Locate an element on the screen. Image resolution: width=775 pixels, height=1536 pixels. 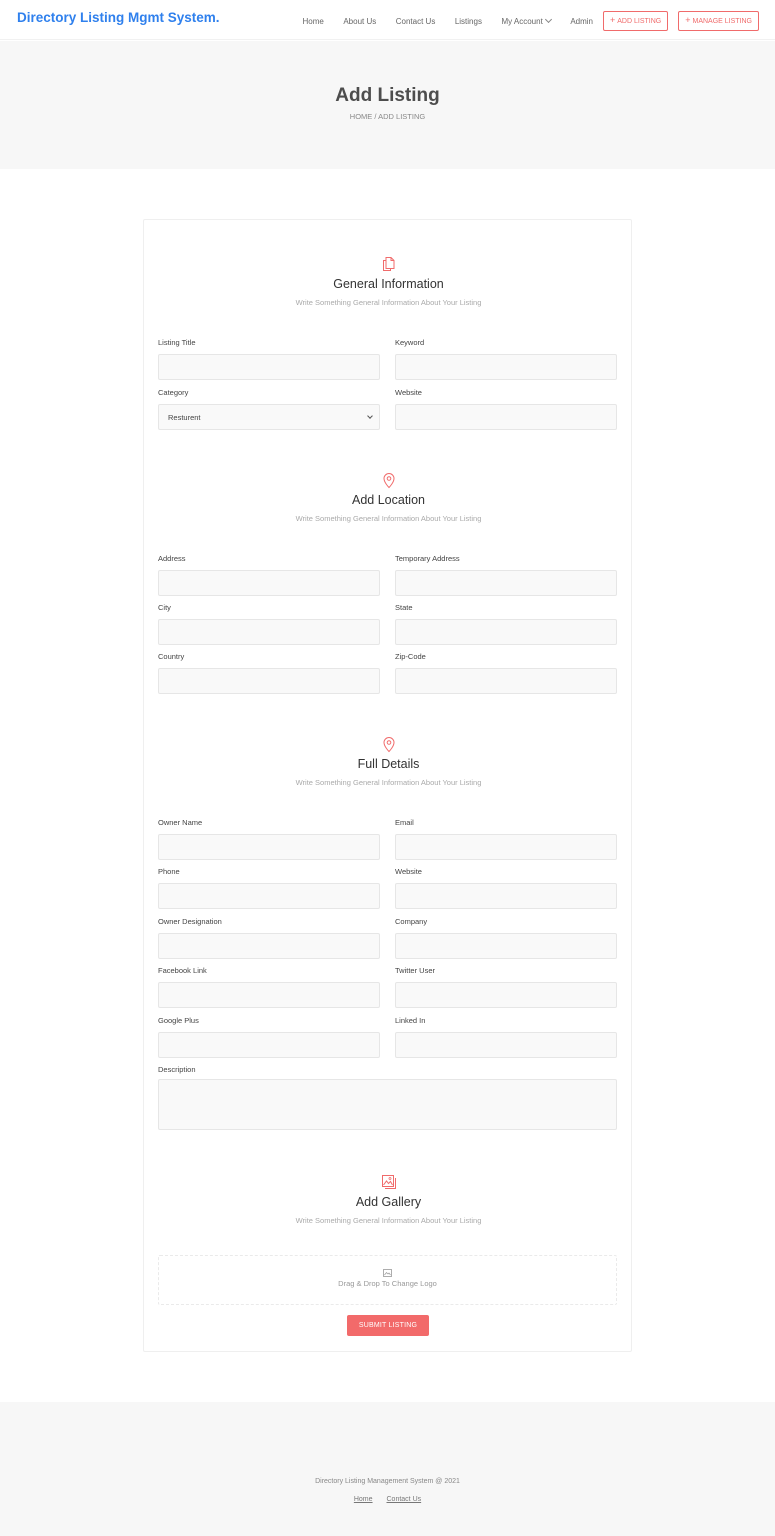
zip-code-label: Zip-Code is located at coordinates (410, 656).